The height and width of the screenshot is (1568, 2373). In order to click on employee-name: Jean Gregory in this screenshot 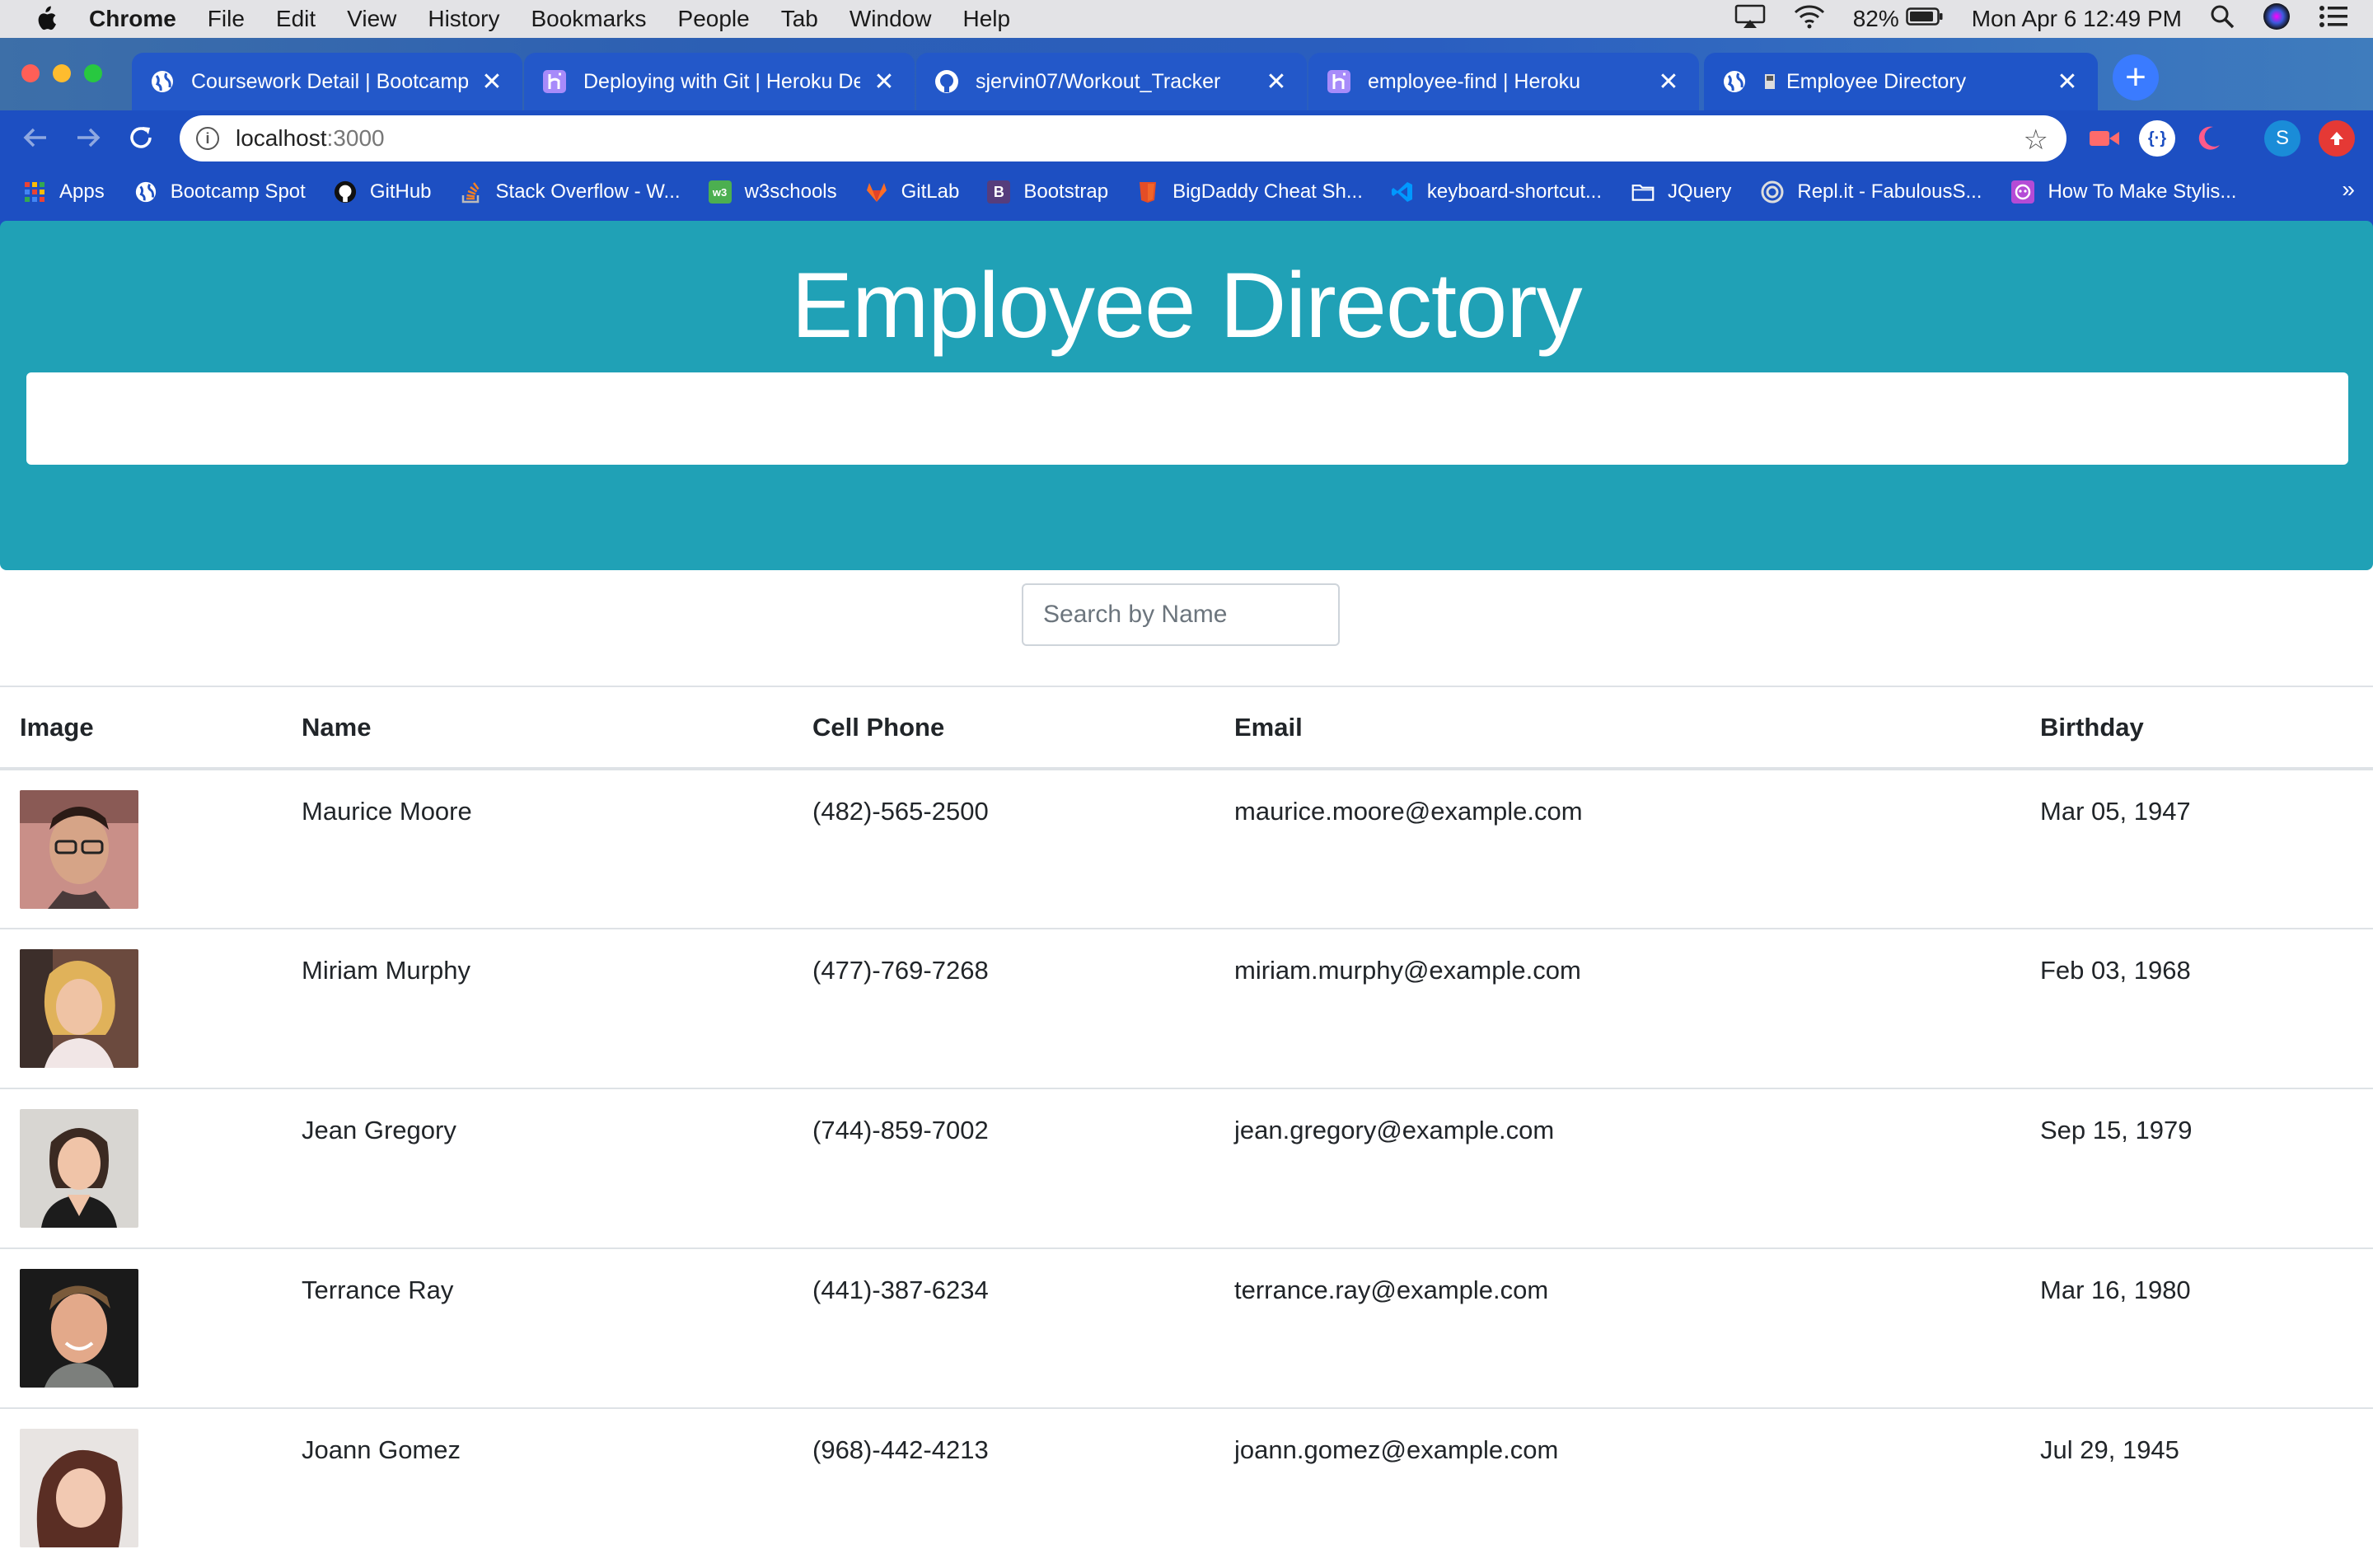, I will do `click(538, 1168)`.